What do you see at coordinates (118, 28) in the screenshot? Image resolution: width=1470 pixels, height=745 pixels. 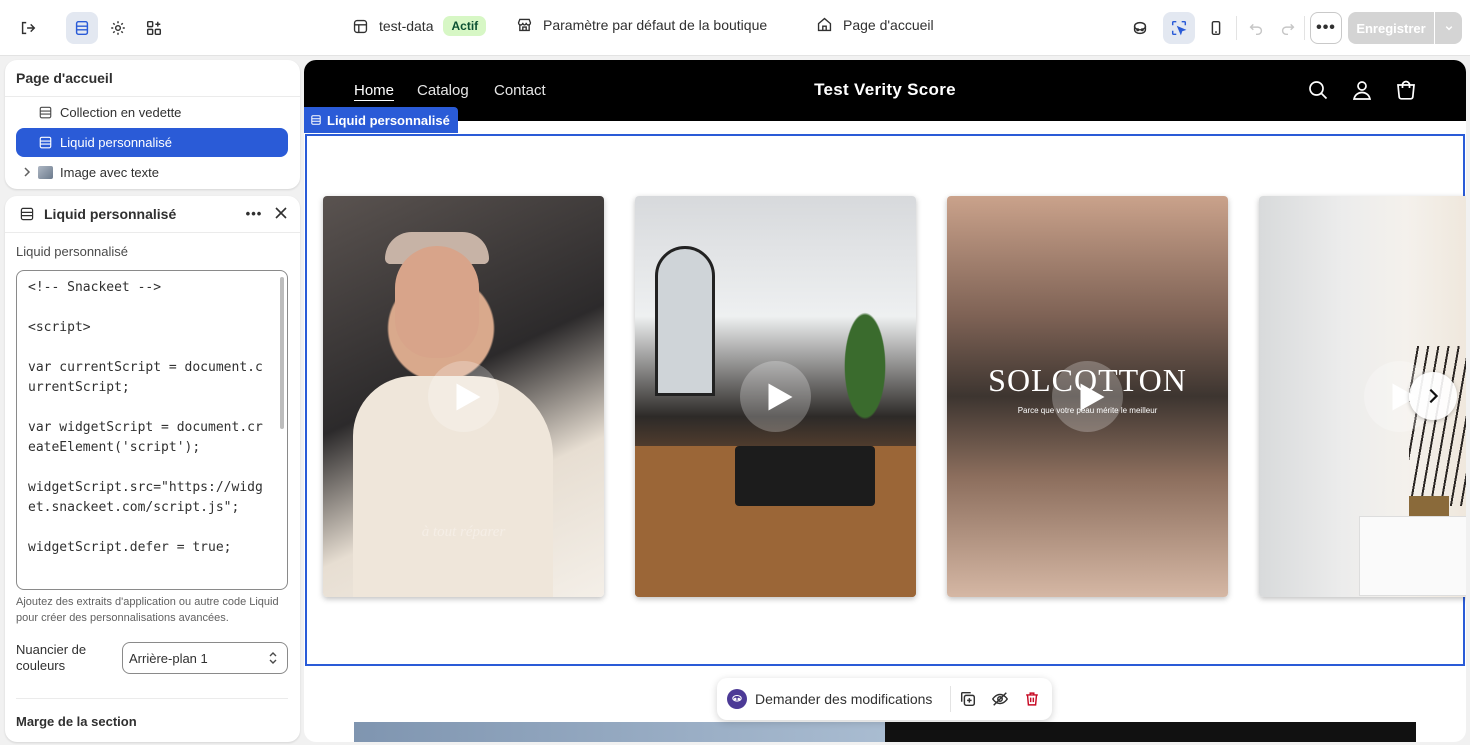 I see `gear-icon` at bounding box center [118, 28].